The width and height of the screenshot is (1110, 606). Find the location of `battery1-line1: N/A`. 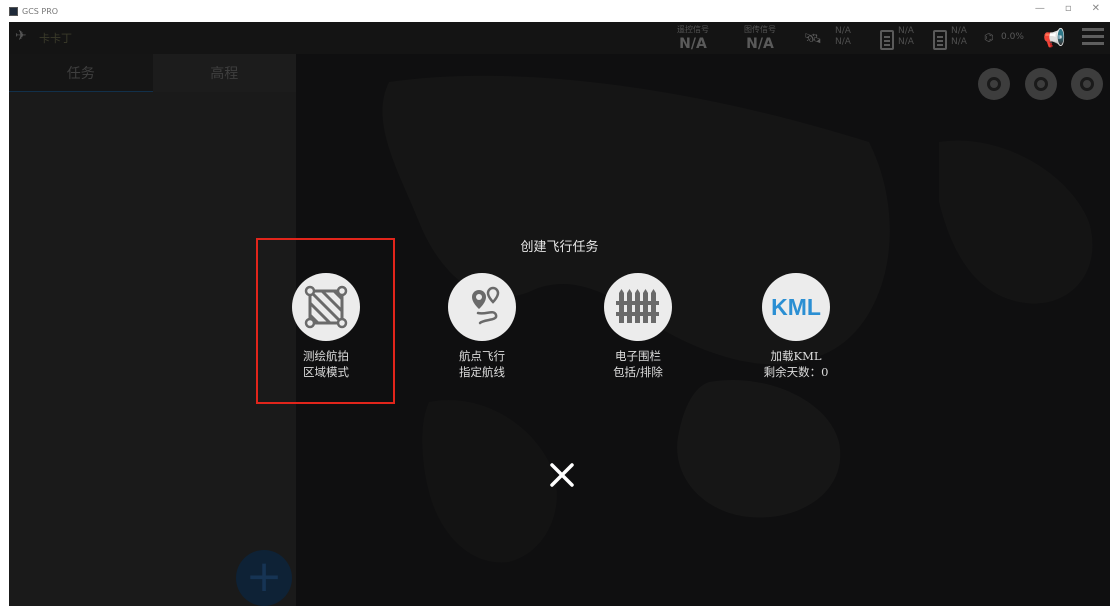

battery1-line1: N/A is located at coordinates (906, 31).